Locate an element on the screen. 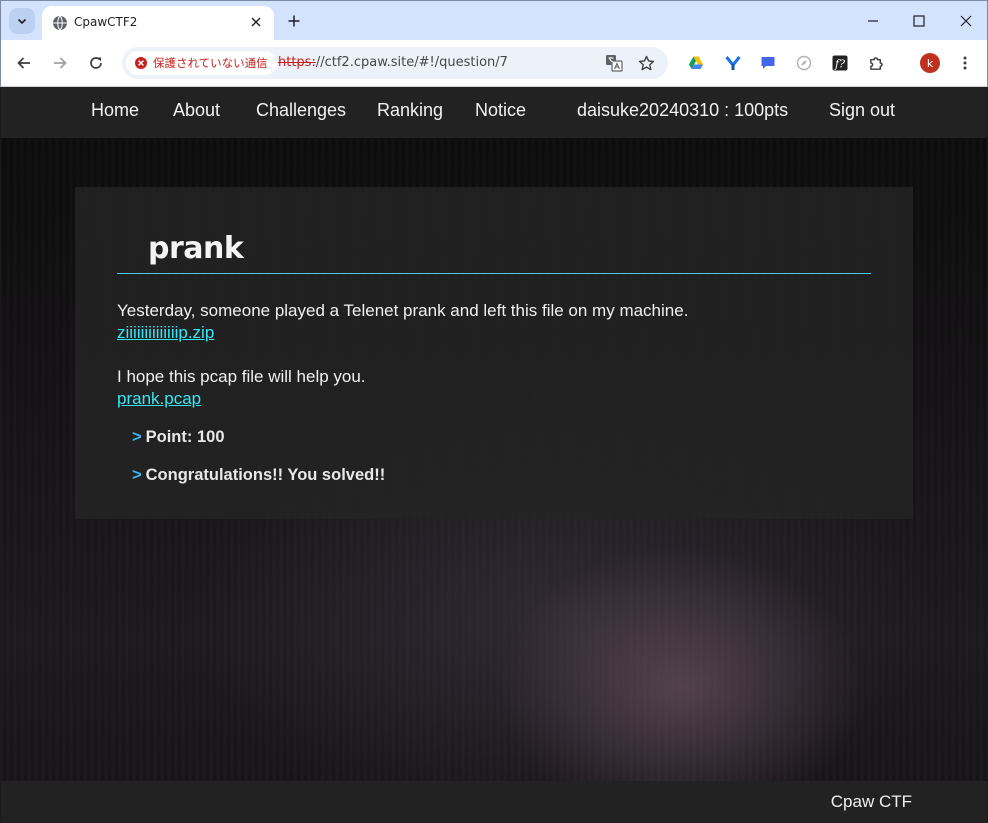  y-logo-icon is located at coordinates (733, 63).